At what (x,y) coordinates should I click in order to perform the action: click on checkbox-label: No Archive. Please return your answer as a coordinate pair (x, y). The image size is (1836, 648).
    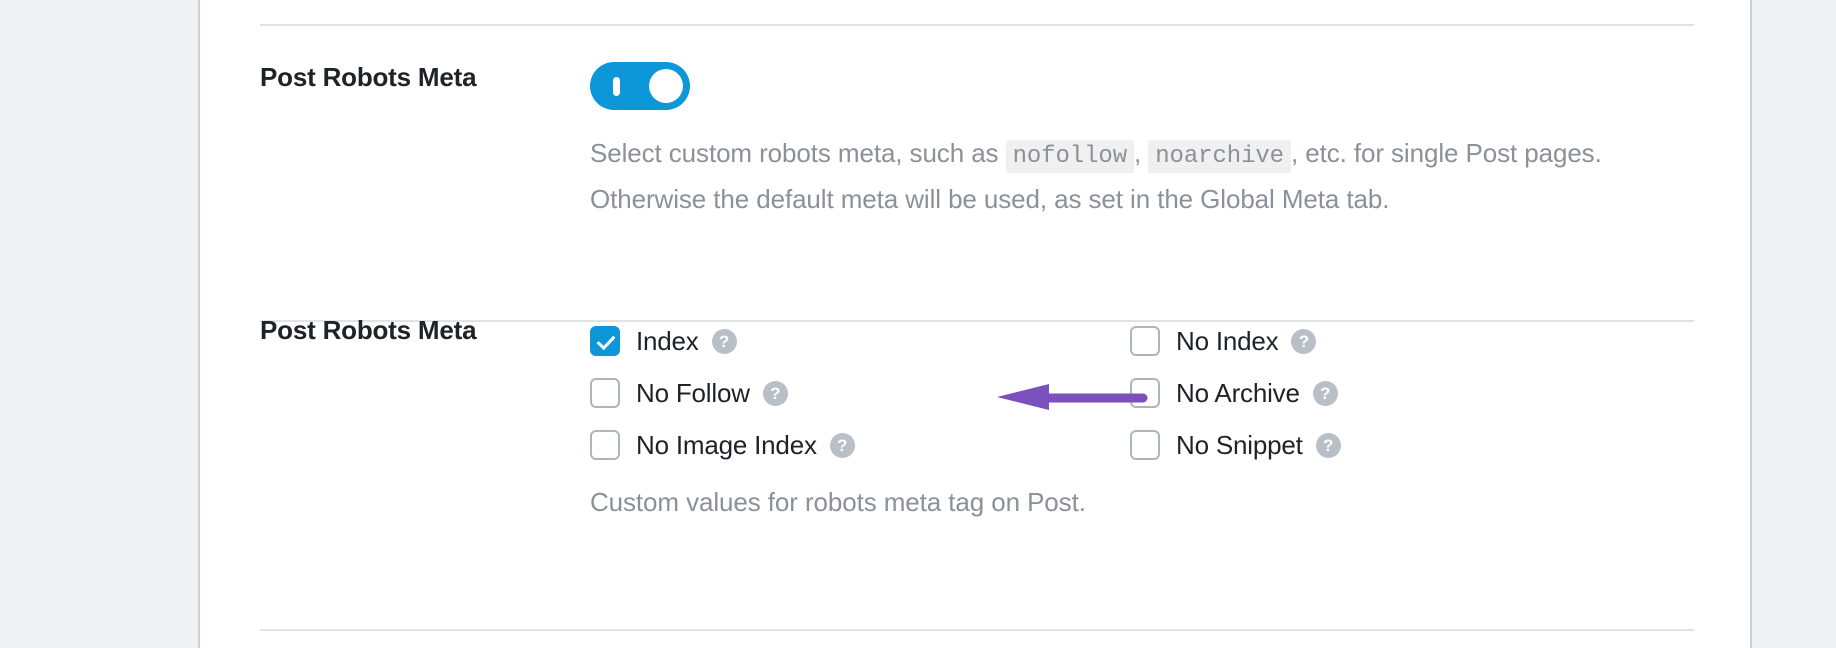
    Looking at the image, I should click on (1238, 392).